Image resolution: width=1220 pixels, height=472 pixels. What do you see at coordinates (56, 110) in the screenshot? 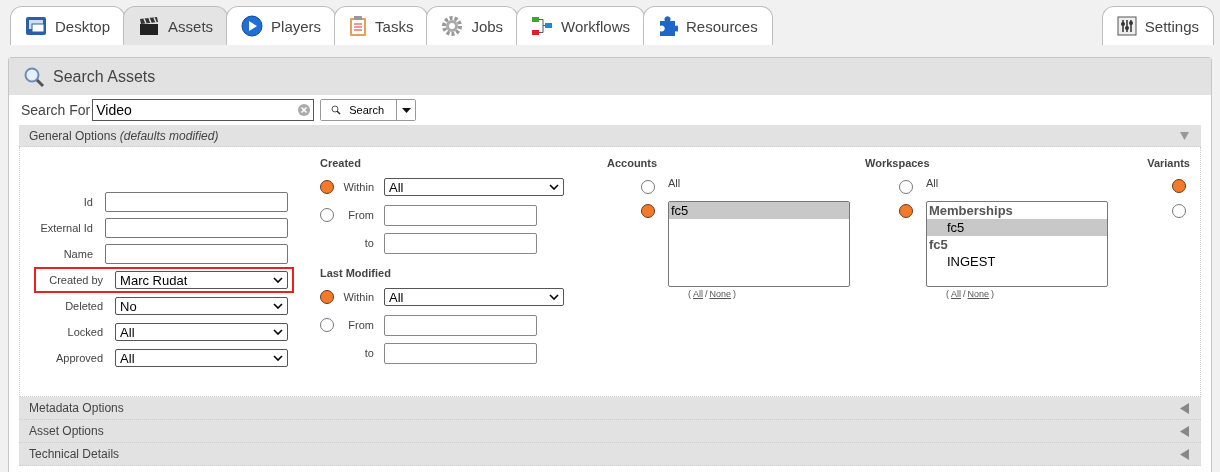
I see `search-label: Search For` at bounding box center [56, 110].